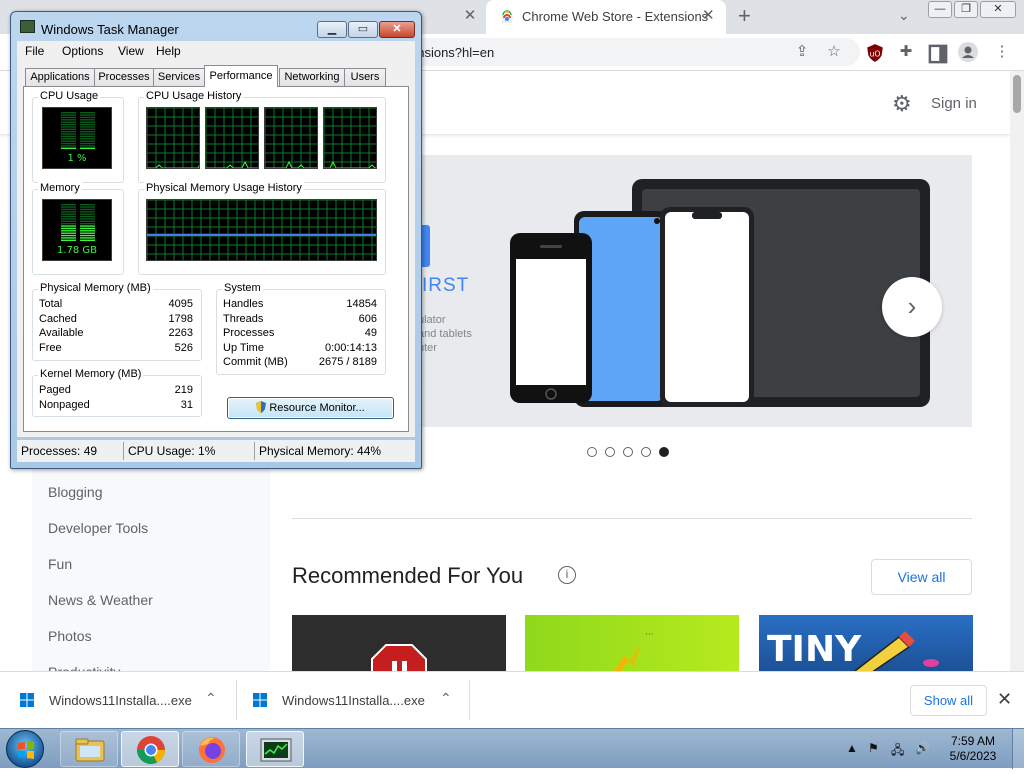  What do you see at coordinates (131, 51) in the screenshot?
I see `menu-view: View` at bounding box center [131, 51].